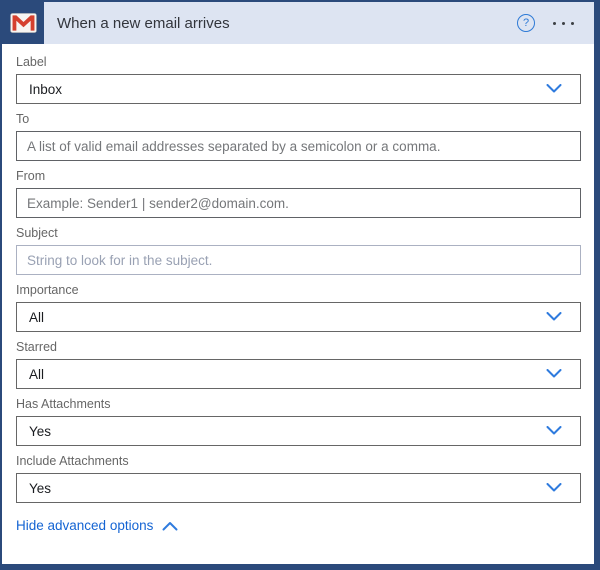 The height and width of the screenshot is (570, 600). I want to click on header-actions: ?, so click(555, 23).